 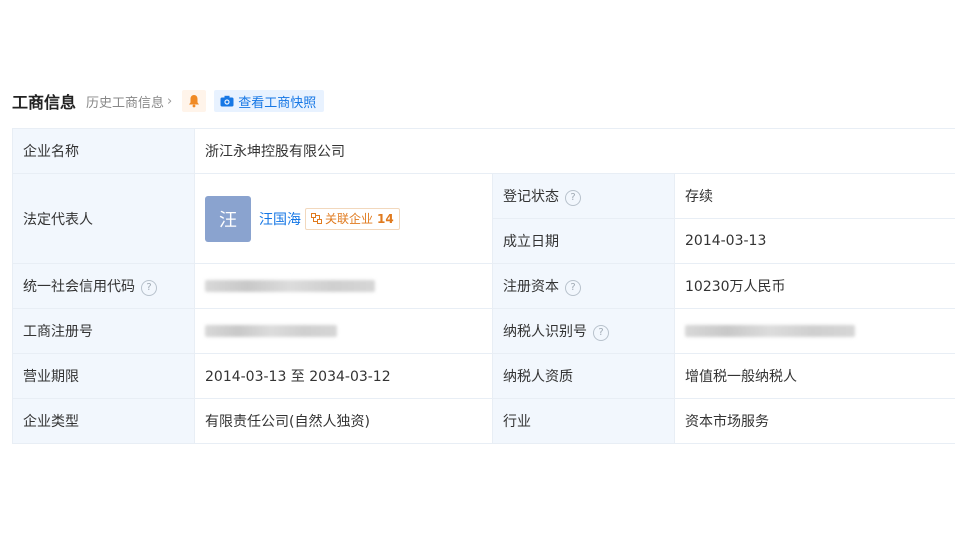 I want to click on related-companies-label: 关联企业, so click(x=349, y=219).